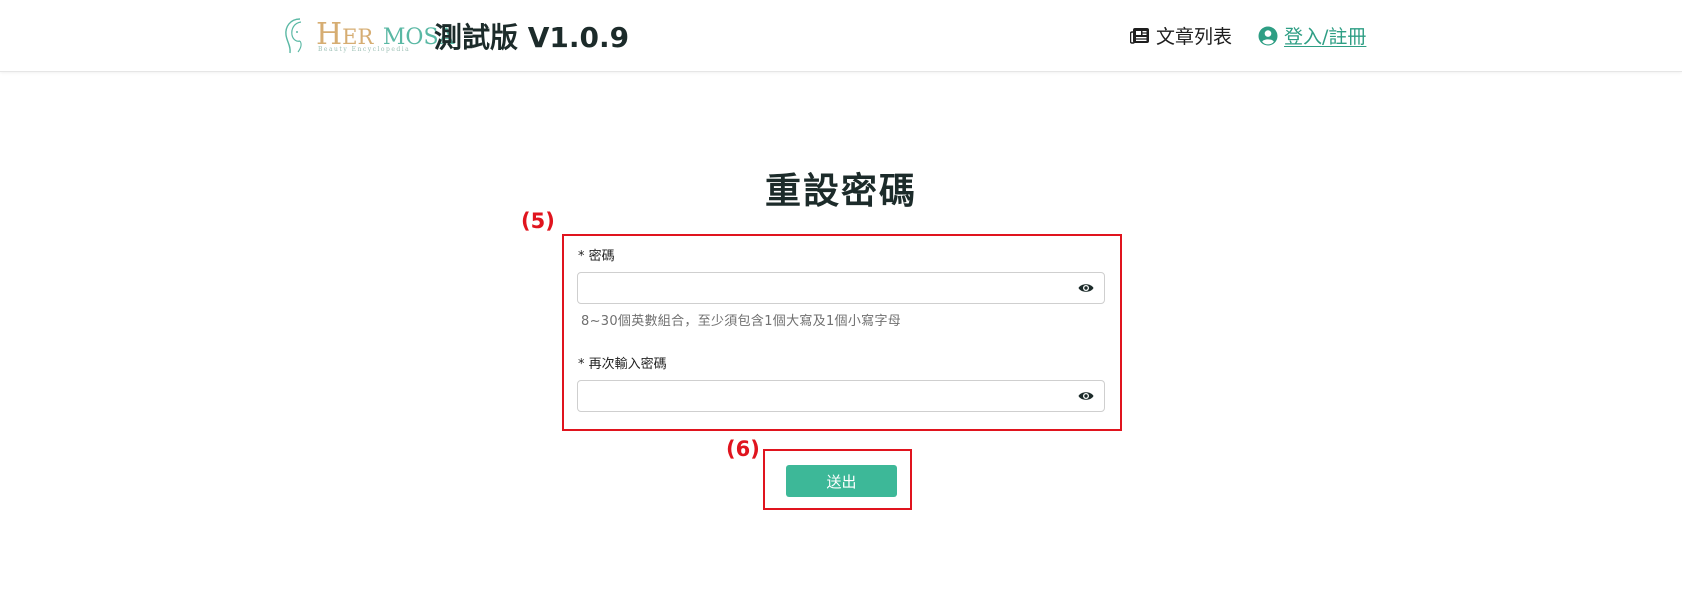 The height and width of the screenshot is (594, 1682). I want to click on confirm-password-input, so click(818, 396).